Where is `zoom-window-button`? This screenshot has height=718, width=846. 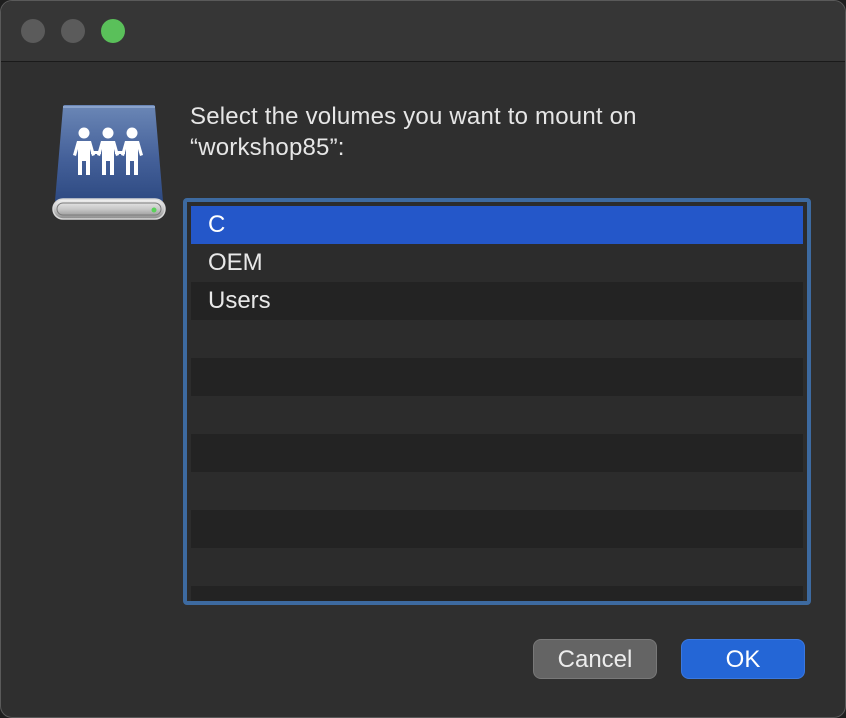
zoom-window-button is located at coordinates (113, 31).